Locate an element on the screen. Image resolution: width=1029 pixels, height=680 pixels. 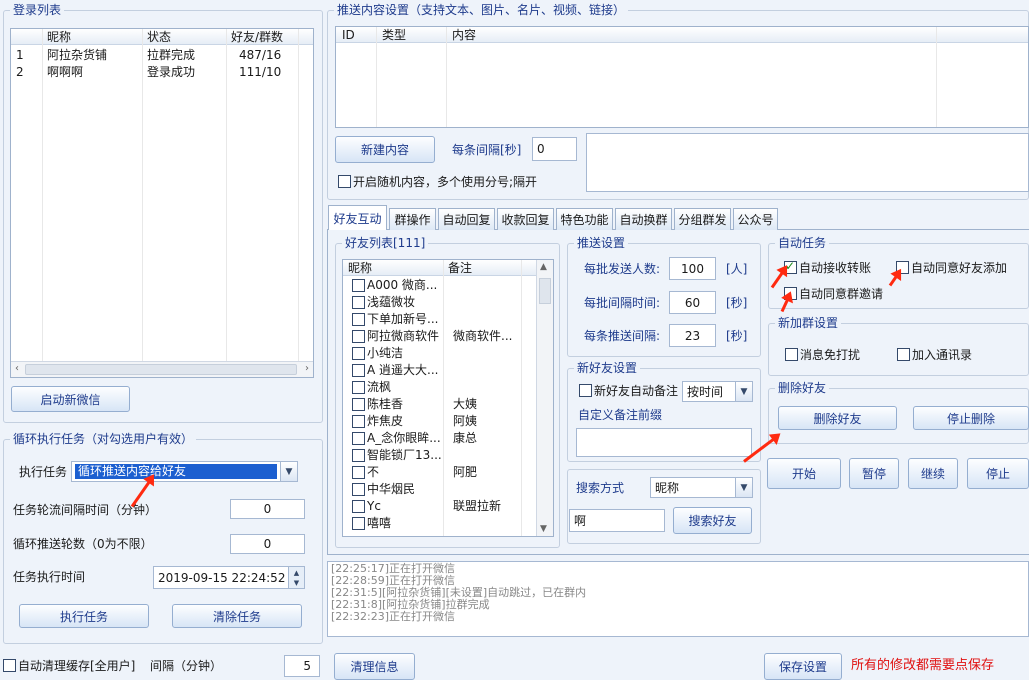
content-interval-input: 0 is located at coordinates (554, 149).